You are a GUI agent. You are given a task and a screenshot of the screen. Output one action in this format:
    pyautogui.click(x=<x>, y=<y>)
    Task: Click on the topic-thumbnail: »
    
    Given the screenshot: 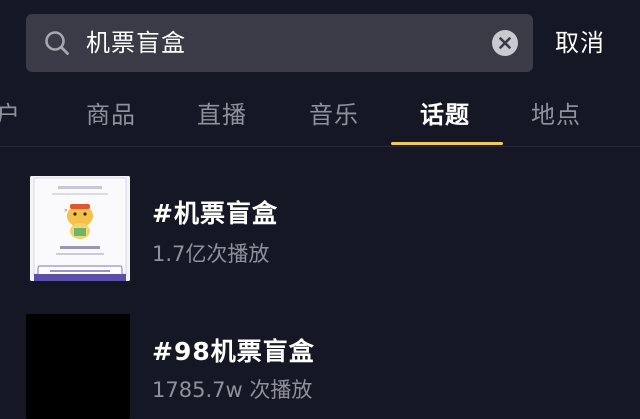 What is the action you would take?
    pyautogui.click(x=80, y=228)
    